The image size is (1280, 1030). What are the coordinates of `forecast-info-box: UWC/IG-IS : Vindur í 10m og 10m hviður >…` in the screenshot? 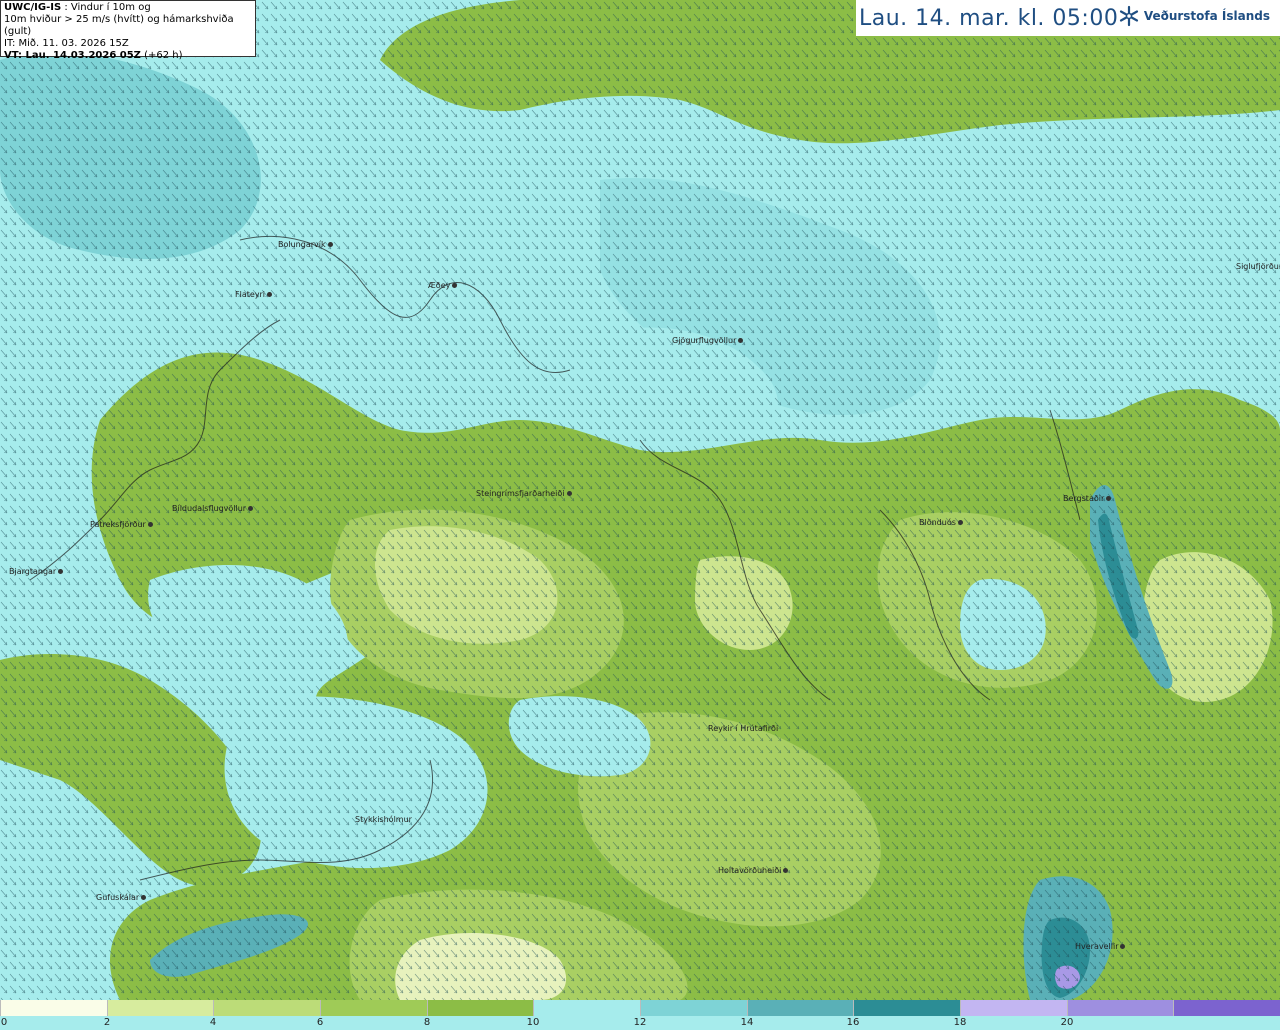 It's located at (128, 30).